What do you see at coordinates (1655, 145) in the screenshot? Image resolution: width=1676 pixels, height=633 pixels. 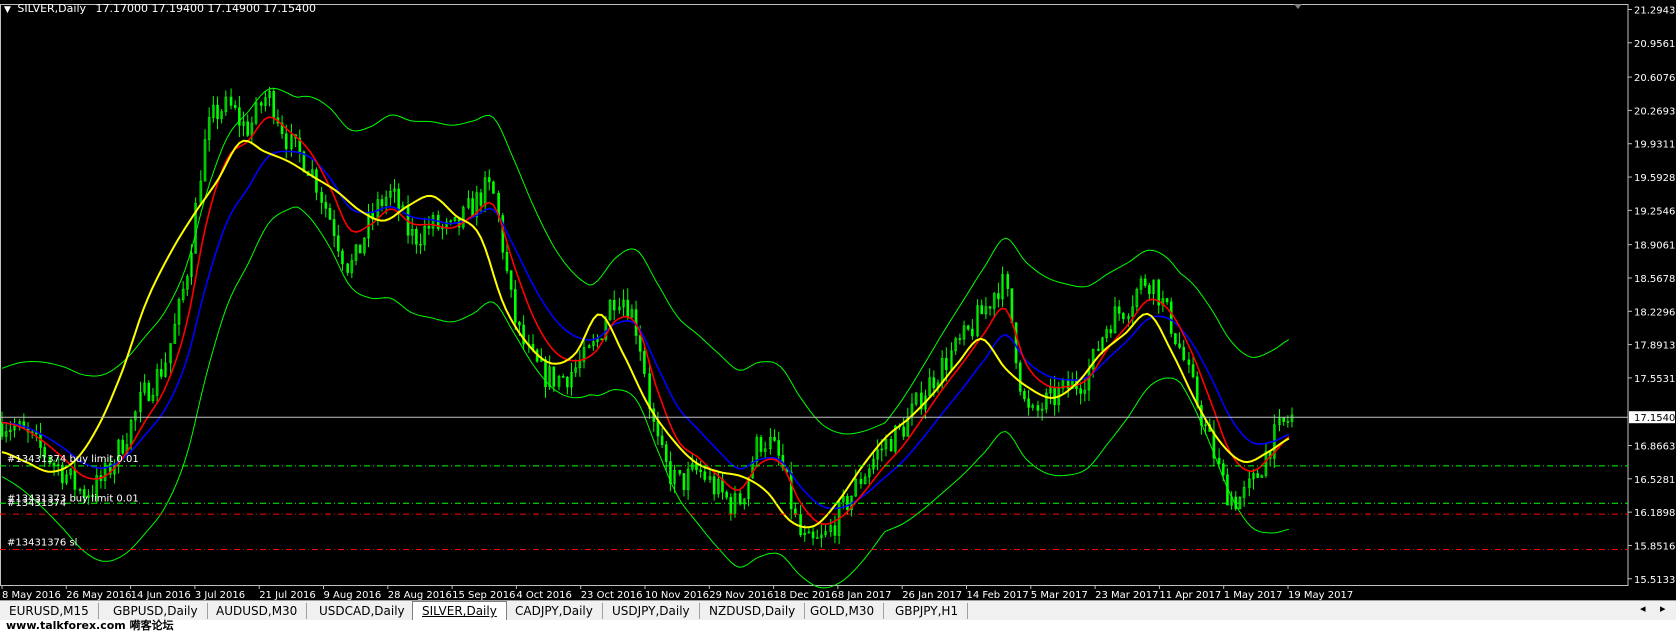 I see `y-tick-label: 19.93110` at bounding box center [1655, 145].